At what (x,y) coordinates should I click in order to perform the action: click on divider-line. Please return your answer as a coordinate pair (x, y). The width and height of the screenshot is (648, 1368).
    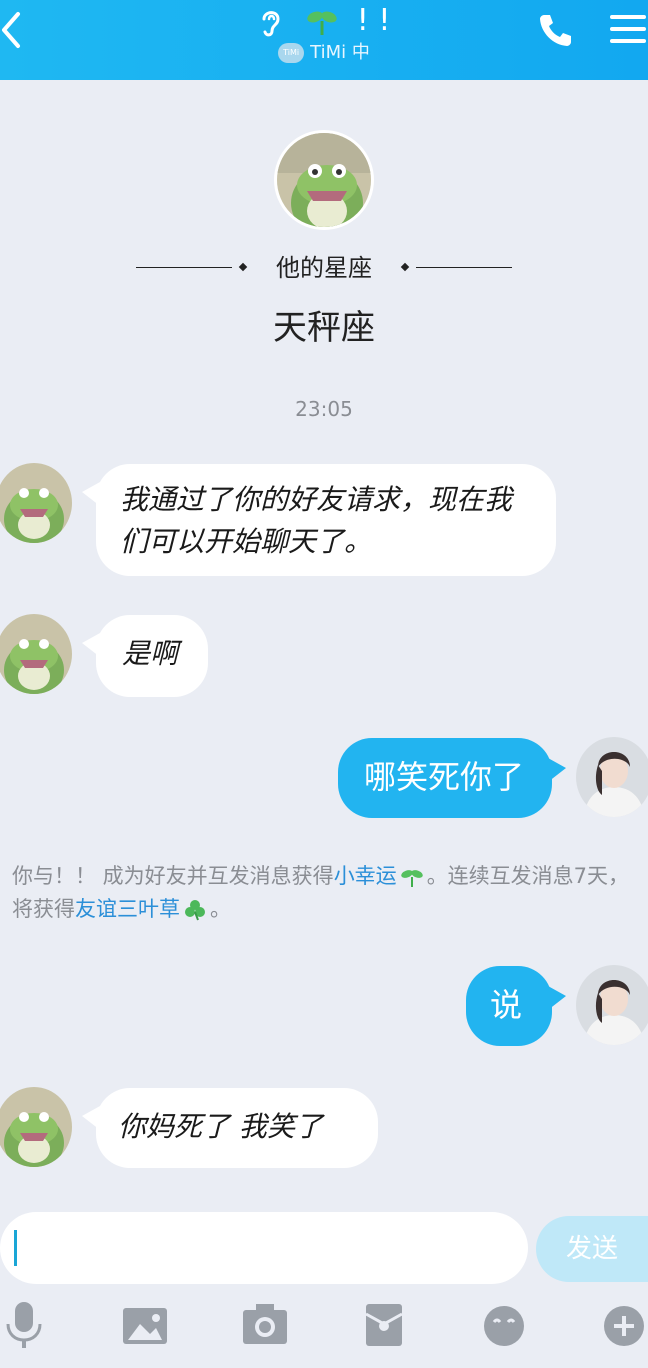
    Looking at the image, I should click on (464, 267).